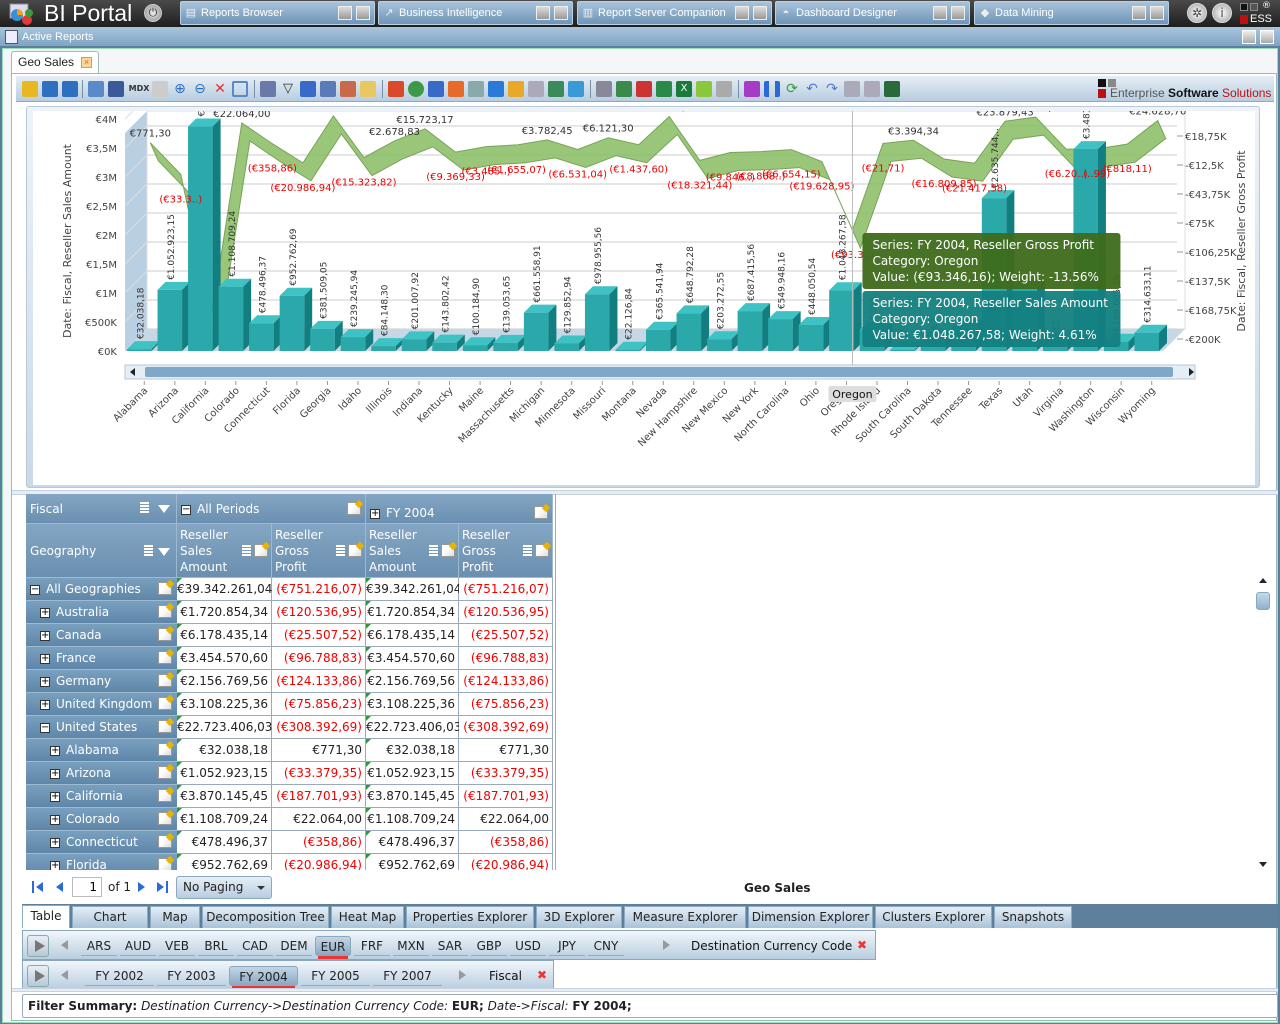 The image size is (1280, 1024). I want to click on grid-cell: €22.723.406,03, so click(413, 727).